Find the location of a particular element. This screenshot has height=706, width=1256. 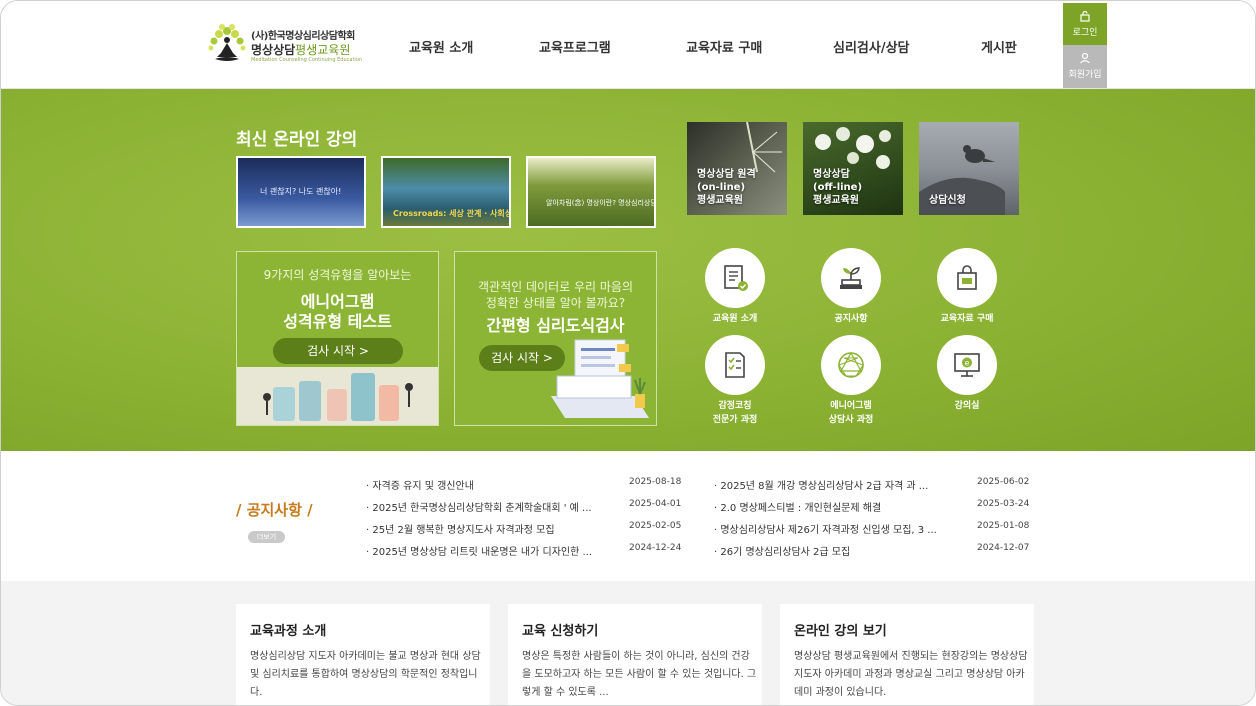

enneagram-subtitle: 9가지의 성격유형을 알아보는 is located at coordinates (337, 275).